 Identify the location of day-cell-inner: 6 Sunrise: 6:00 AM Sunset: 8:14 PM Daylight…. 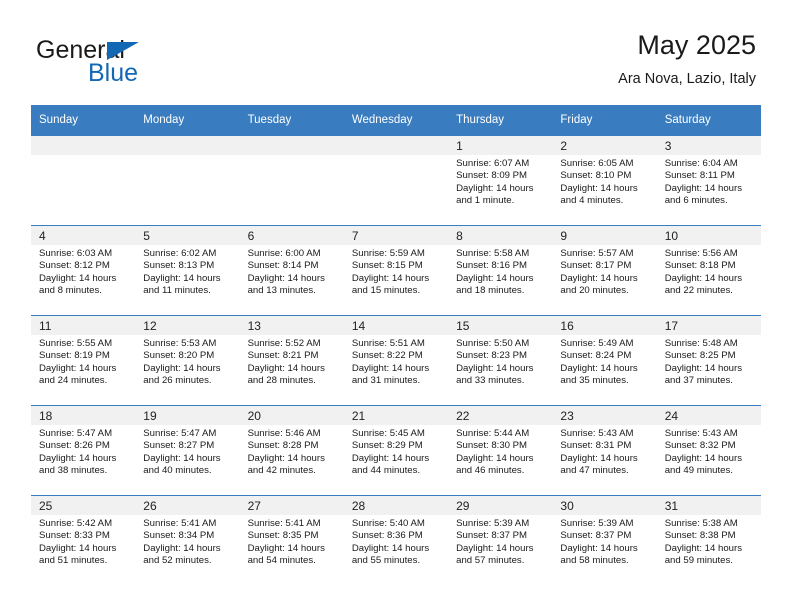
(291, 270).